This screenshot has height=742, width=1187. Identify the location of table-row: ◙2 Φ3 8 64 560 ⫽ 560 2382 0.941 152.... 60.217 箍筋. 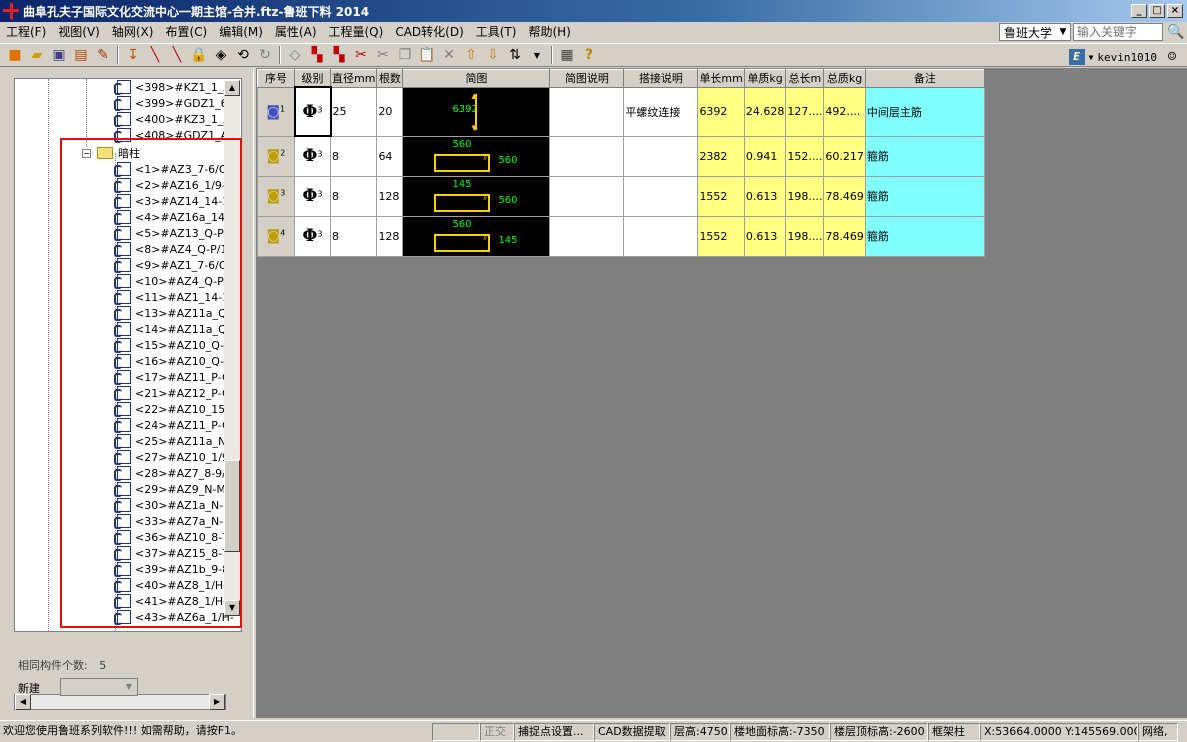
(621, 156).